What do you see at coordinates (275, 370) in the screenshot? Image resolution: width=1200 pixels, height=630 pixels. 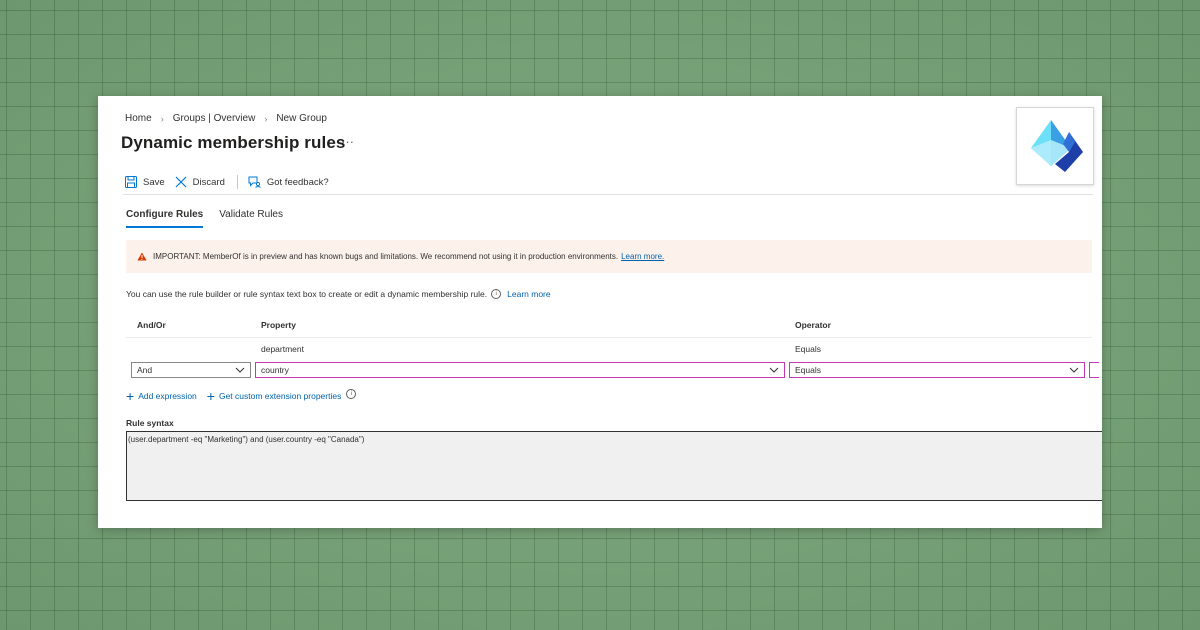 I see `property-dropdown-value: country` at bounding box center [275, 370].